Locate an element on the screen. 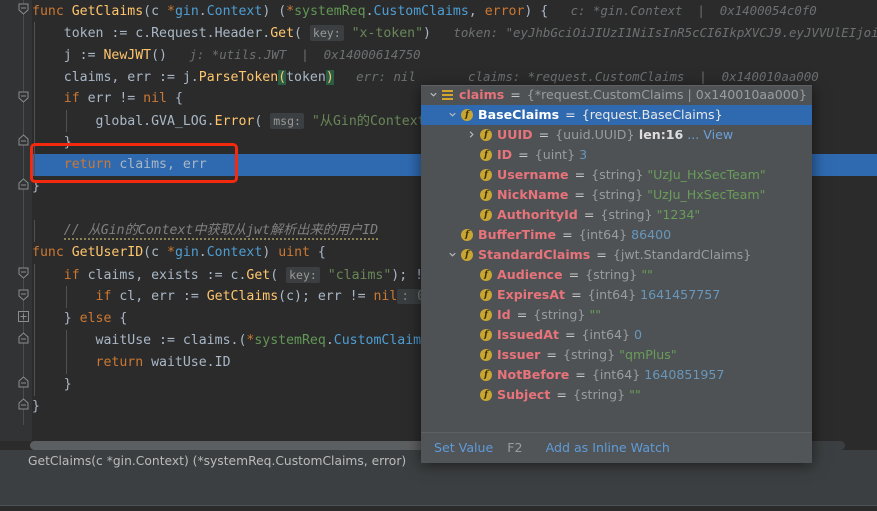 The height and width of the screenshot is (511, 877). code-line: if err != nil { is located at coordinates (107, 99).